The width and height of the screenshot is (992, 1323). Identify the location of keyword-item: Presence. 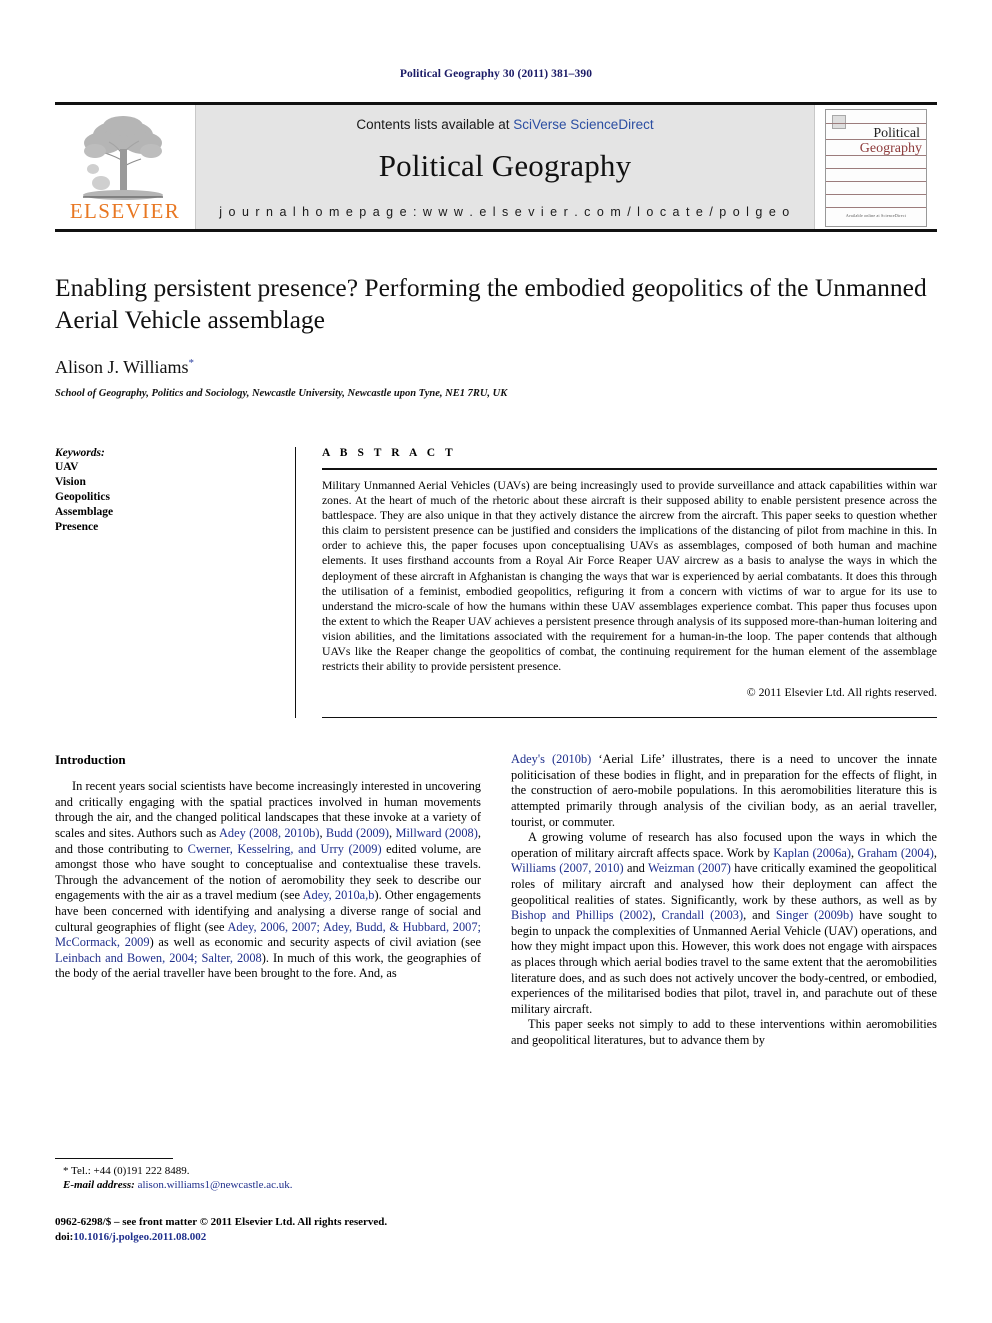
(77, 527).